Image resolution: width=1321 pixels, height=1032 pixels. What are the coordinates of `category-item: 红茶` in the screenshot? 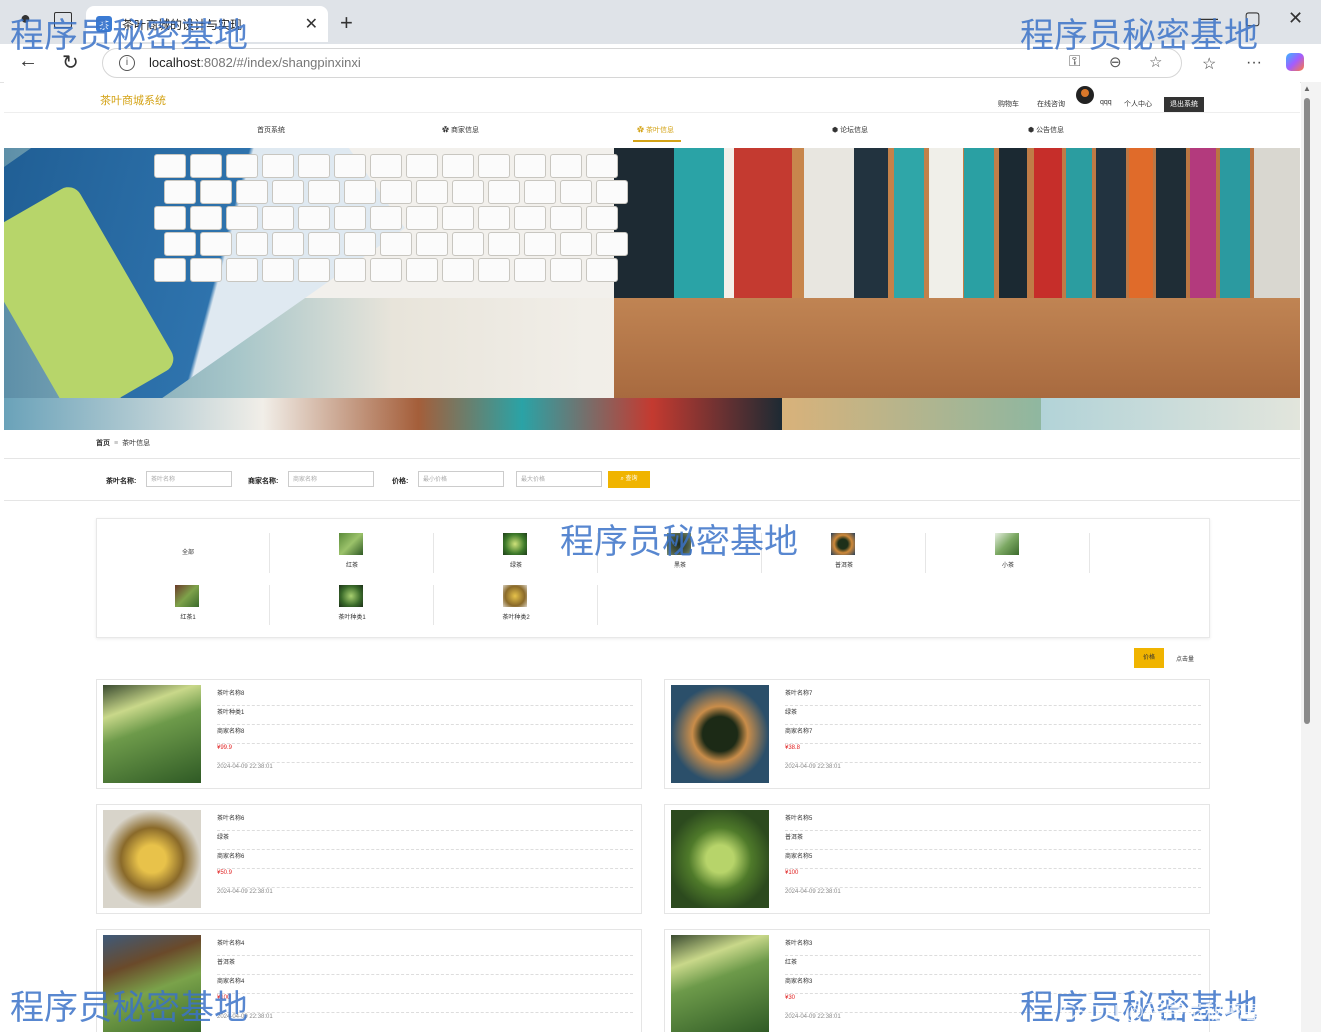 It's located at (352, 553).